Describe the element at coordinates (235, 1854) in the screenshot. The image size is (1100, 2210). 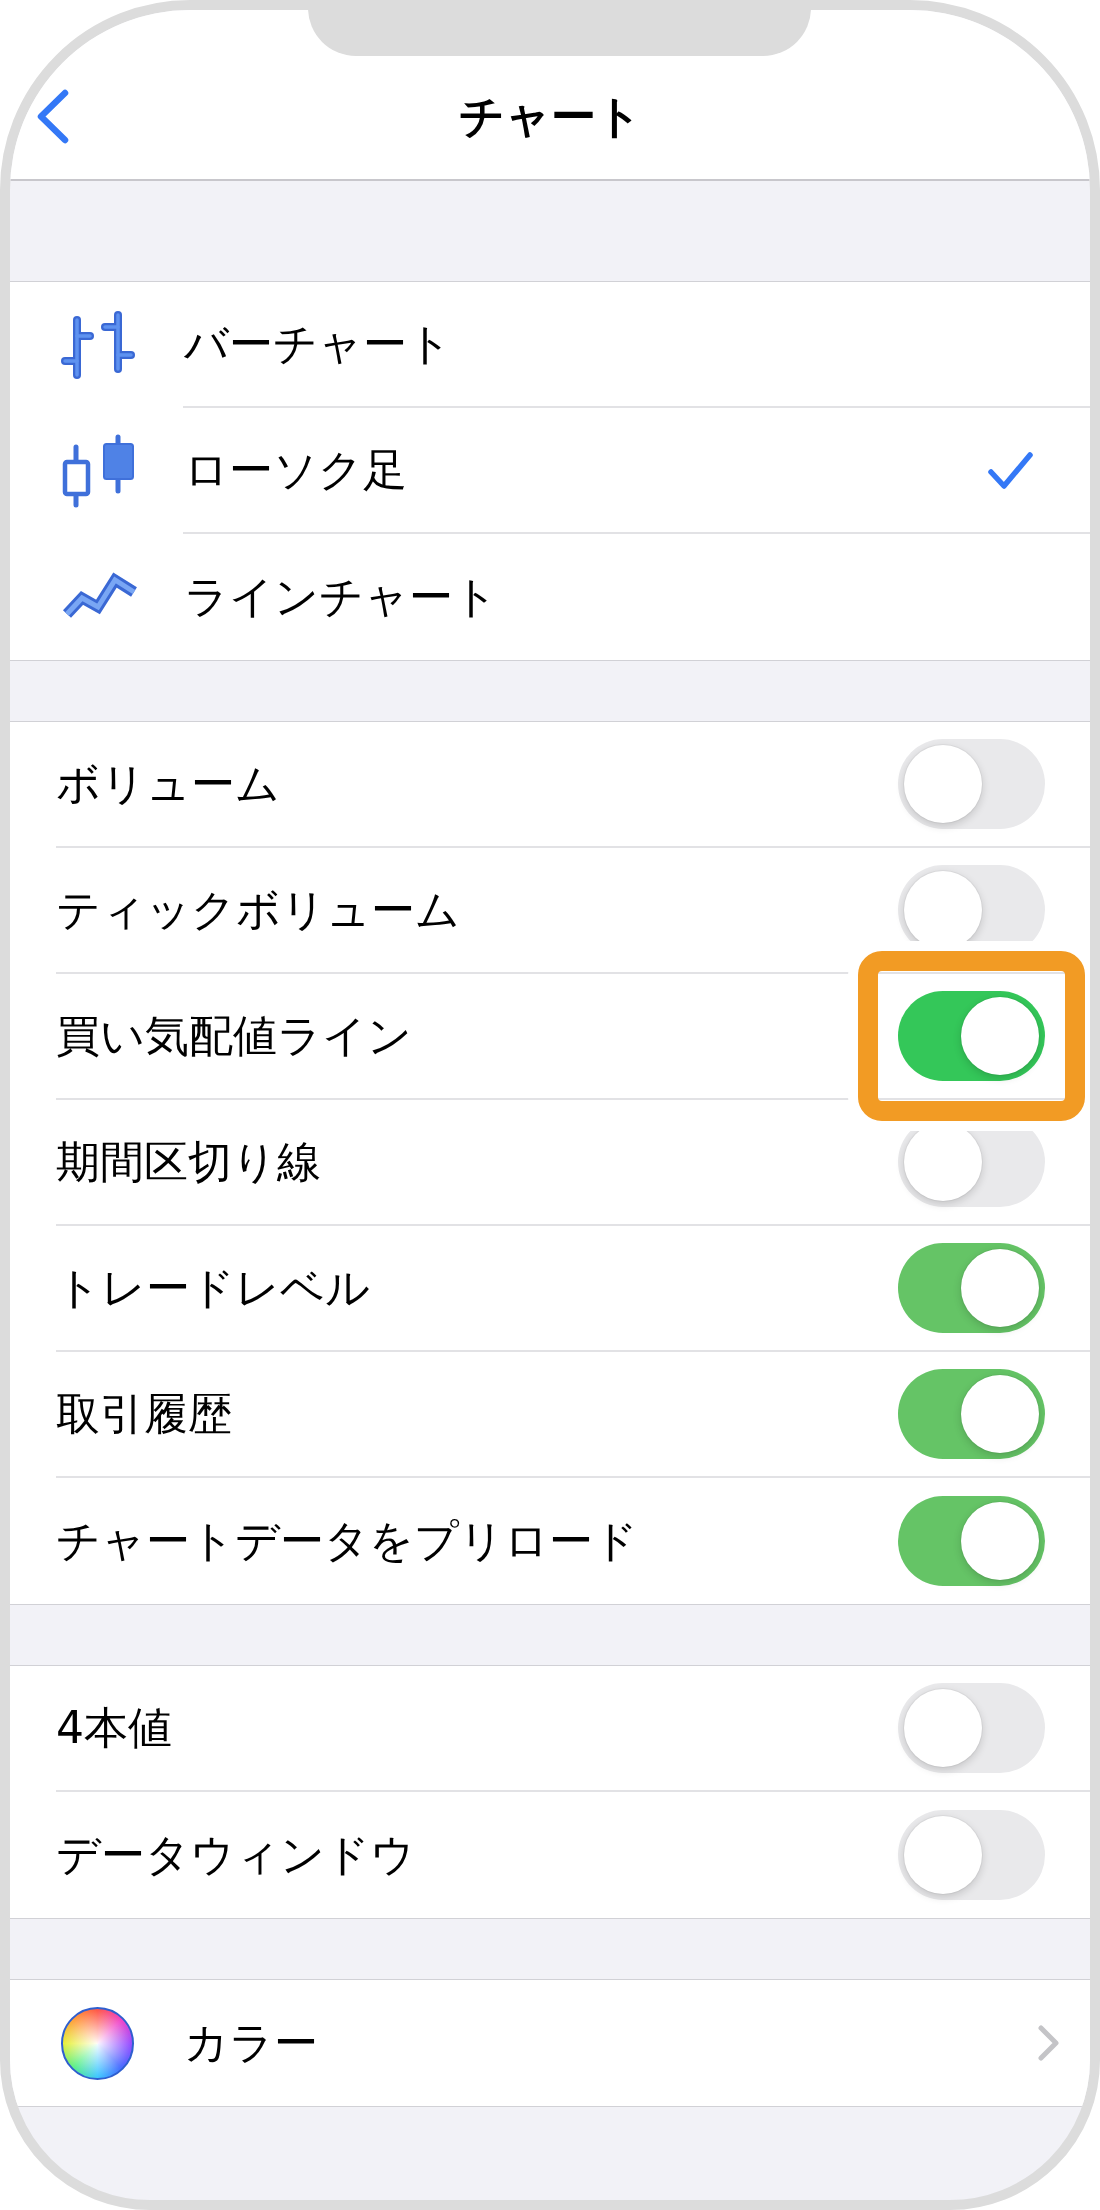
I see `setting-label: データウィンドウ` at that location.